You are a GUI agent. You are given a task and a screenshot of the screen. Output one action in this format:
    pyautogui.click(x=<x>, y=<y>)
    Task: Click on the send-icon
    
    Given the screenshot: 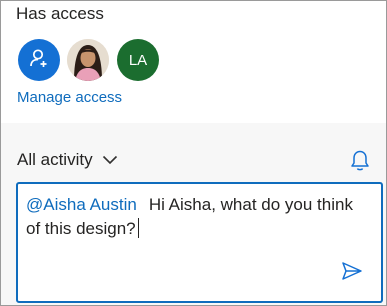 What is the action you would take?
    pyautogui.click(x=352, y=273)
    